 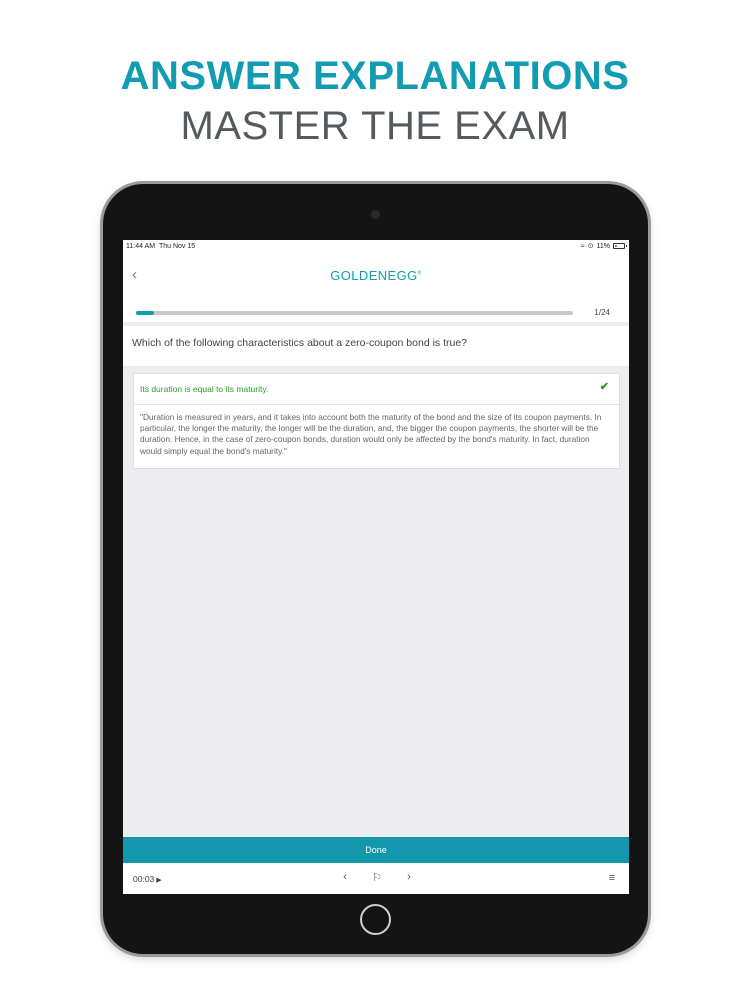 I want to click on nav-bar: ‹ GOLDENEGG®, so click(x=376, y=279).